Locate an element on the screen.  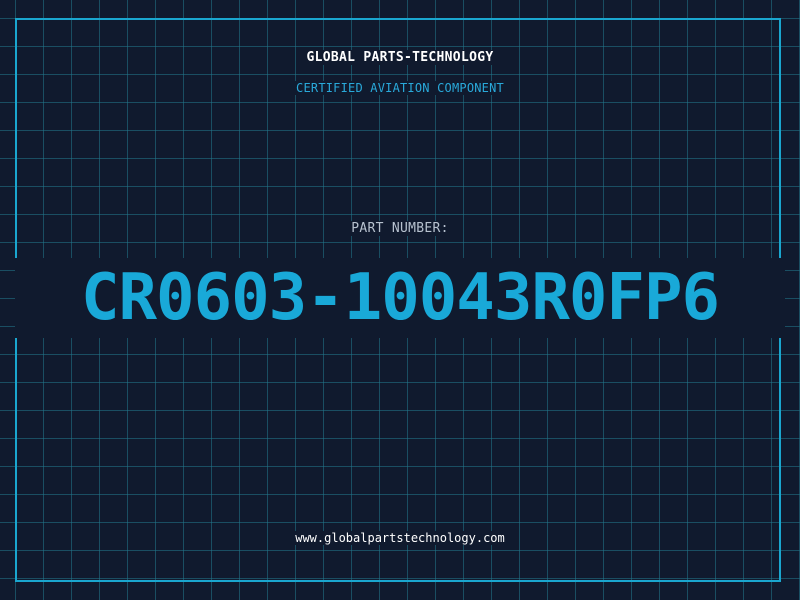
certification-tagline: CERTIFIED AVIATION COMPONENT is located at coordinates (400, 88).